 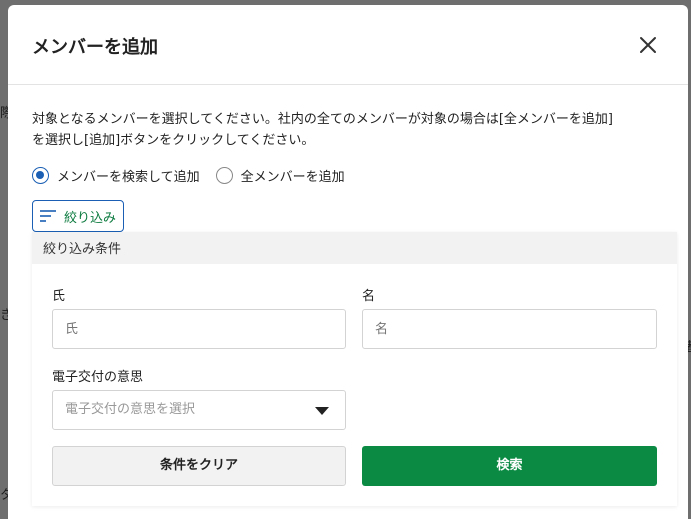 What do you see at coordinates (40, 175) in the screenshot?
I see `radio-button-checked` at bounding box center [40, 175].